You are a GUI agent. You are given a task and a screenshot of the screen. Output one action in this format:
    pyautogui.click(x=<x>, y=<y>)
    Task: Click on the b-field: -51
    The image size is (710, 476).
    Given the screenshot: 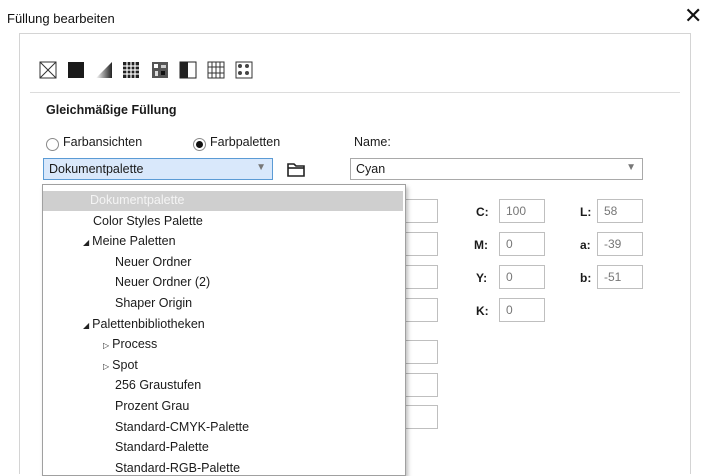 What is the action you would take?
    pyautogui.click(x=620, y=277)
    